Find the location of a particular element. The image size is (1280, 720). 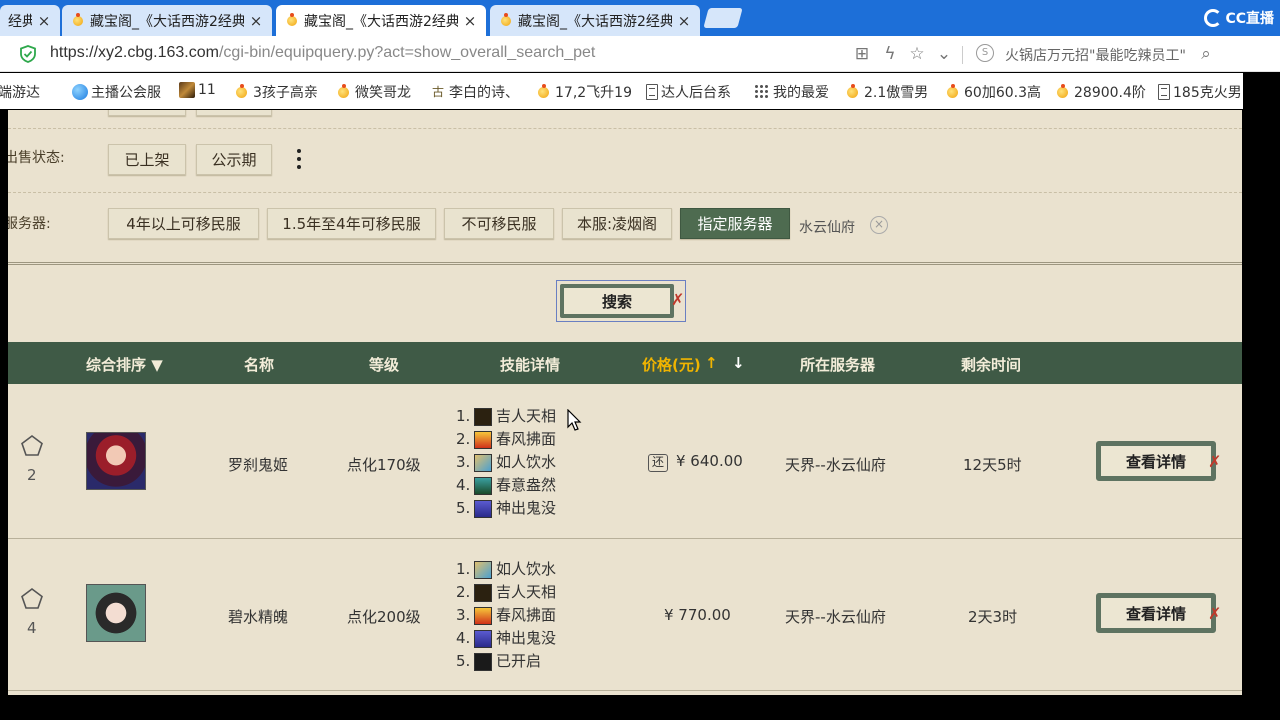

favorite-count: 2 is located at coordinates (32, 475).